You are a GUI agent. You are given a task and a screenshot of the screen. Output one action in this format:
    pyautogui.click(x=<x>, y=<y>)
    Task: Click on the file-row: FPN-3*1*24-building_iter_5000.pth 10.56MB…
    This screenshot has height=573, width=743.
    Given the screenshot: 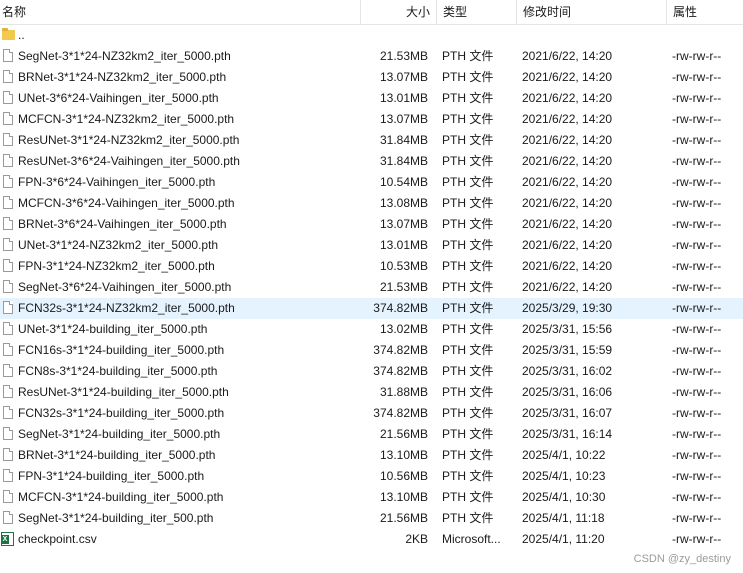 What is the action you would take?
    pyautogui.click(x=371, y=476)
    